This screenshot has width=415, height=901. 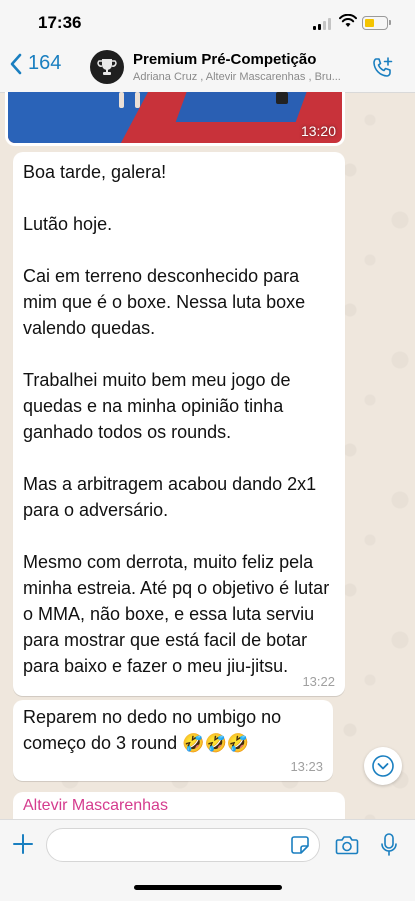 I want to click on add-call-icon, so click(x=382, y=68).